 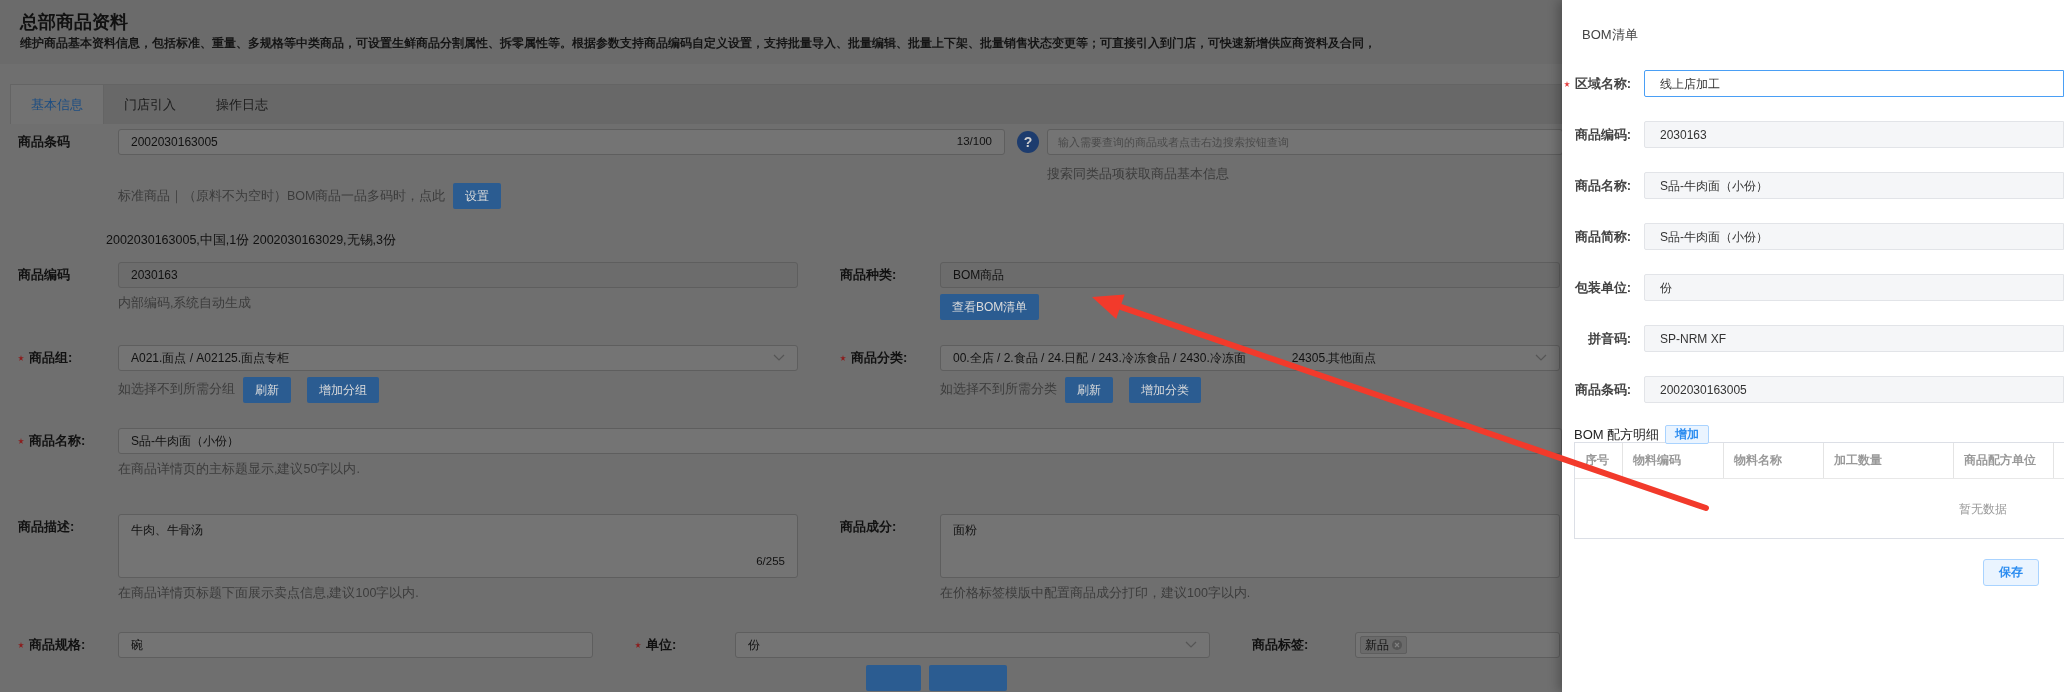 What do you see at coordinates (990, 306) in the screenshot?
I see `action-button: 查看BOM清单` at bounding box center [990, 306].